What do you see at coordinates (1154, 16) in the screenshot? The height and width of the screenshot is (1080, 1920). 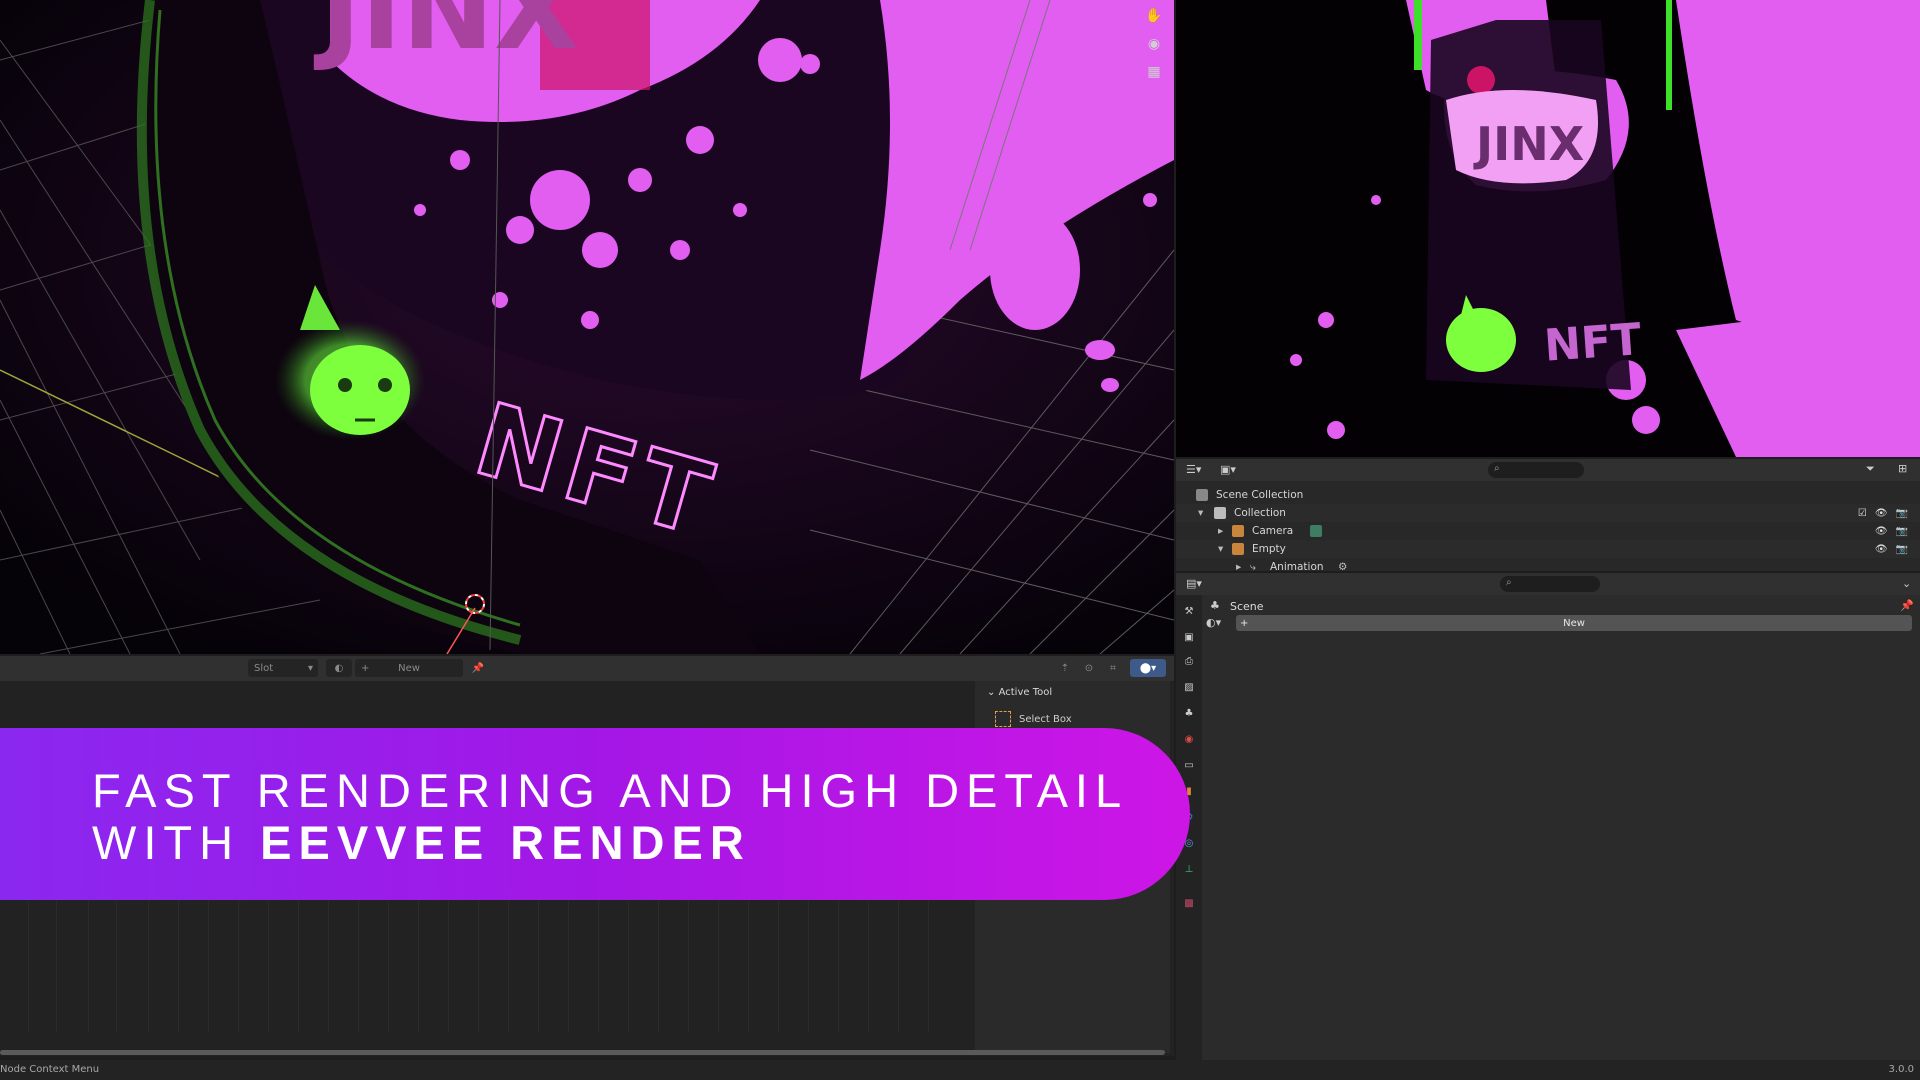 I see `pan-hand-icon: ✋` at bounding box center [1154, 16].